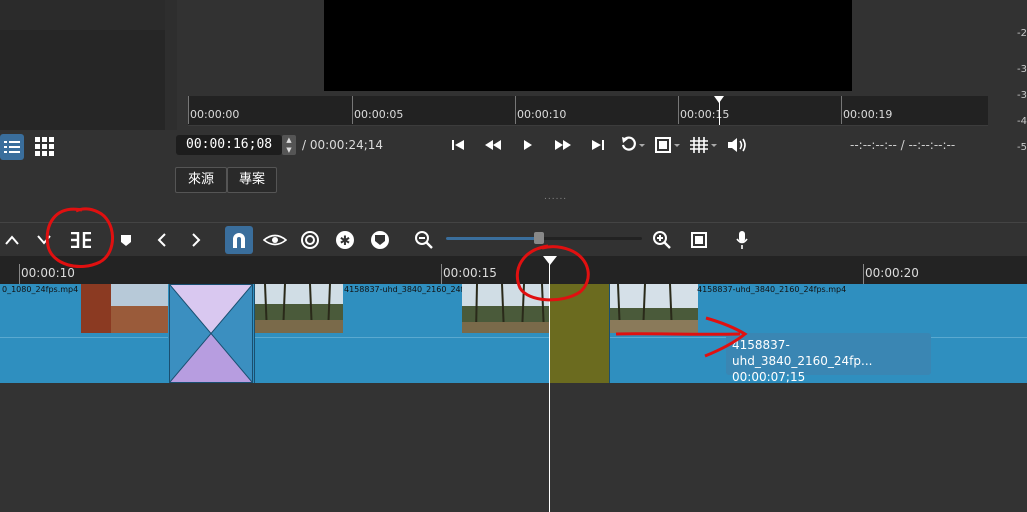  What do you see at coordinates (79, 238) in the screenshot?
I see `annotation-circle-split` at bounding box center [79, 238].